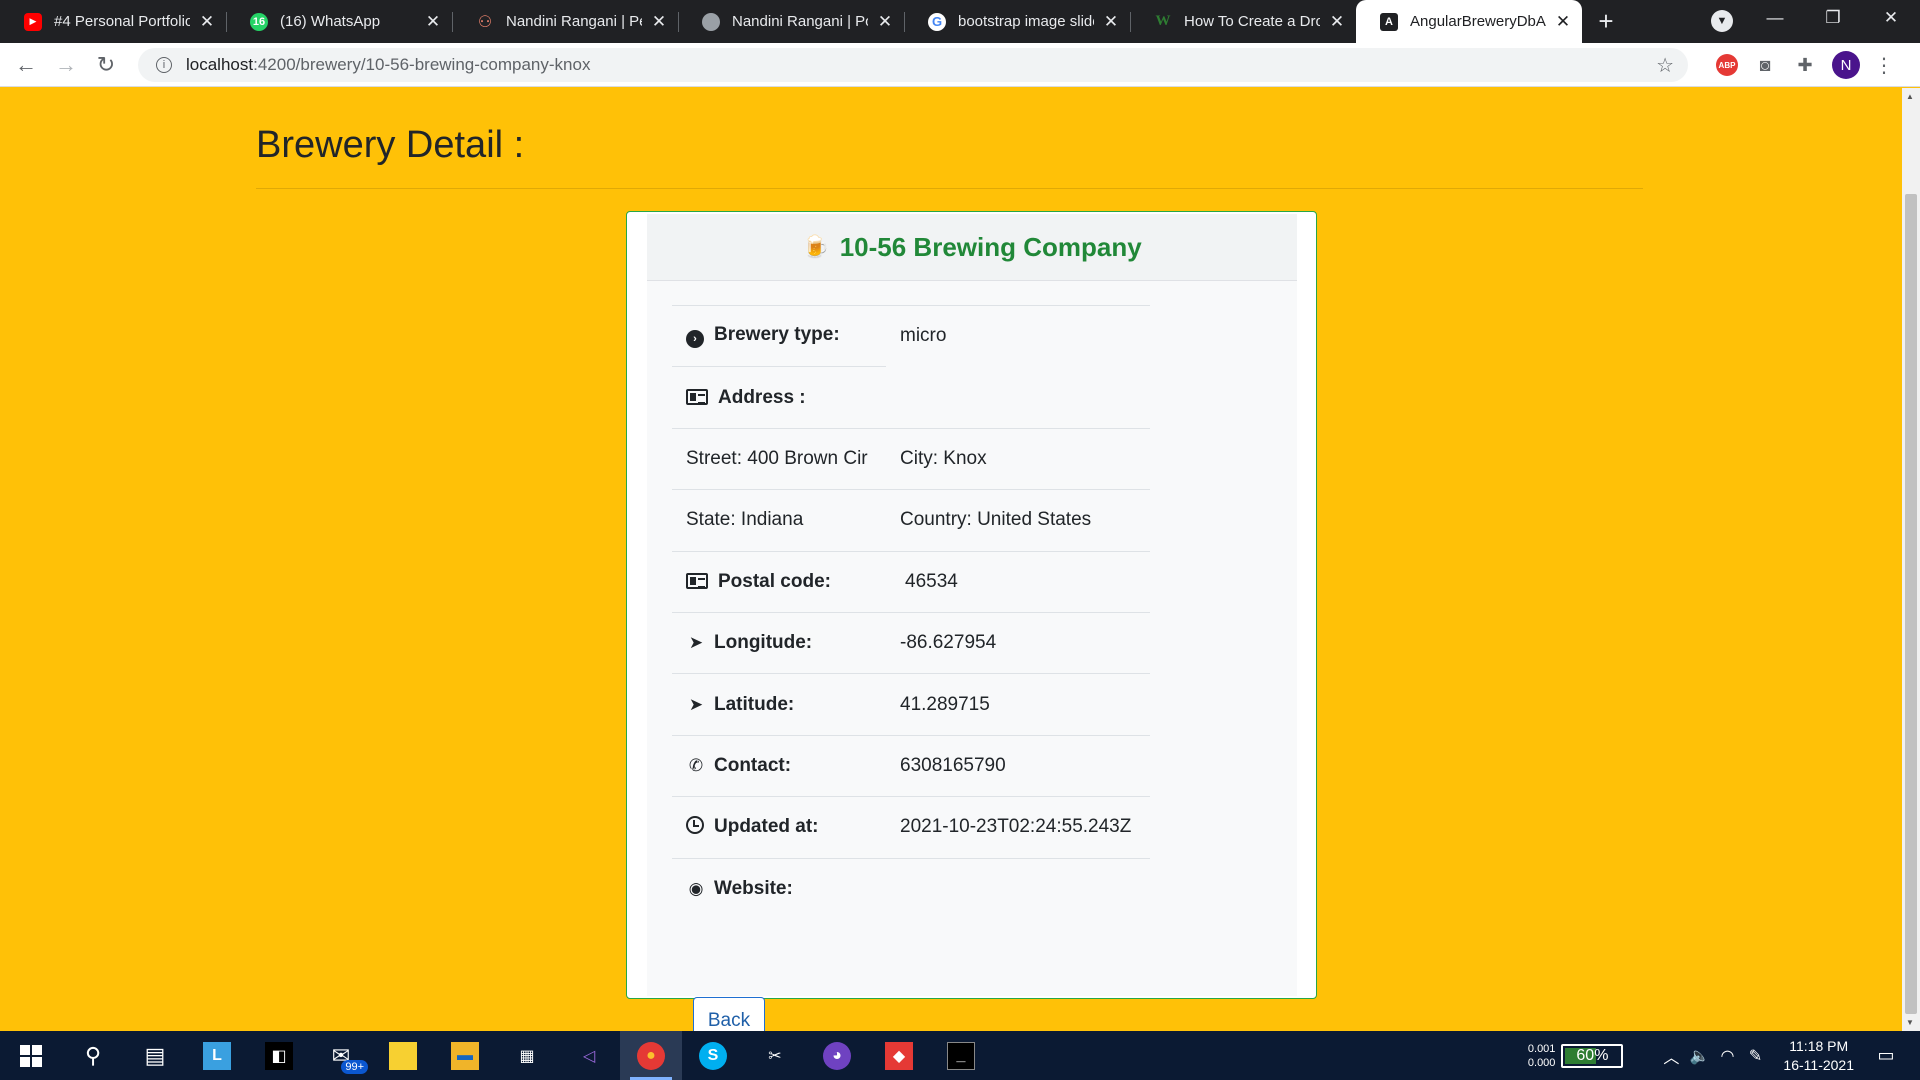 The height and width of the screenshot is (1080, 1920). Describe the element at coordinates (527, 1055) in the screenshot. I see `store-icon: ▦` at that location.